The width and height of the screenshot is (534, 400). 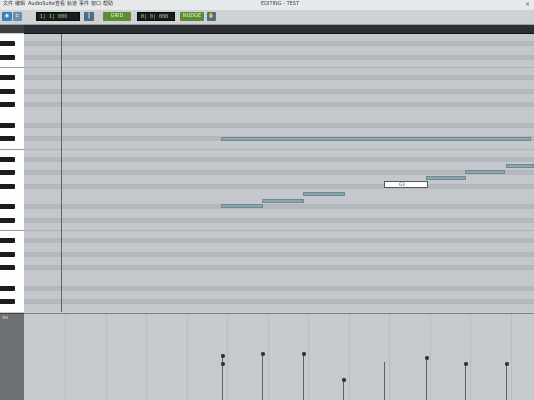 What do you see at coordinates (8, 4) in the screenshot?
I see `menu-file: 文件` at bounding box center [8, 4].